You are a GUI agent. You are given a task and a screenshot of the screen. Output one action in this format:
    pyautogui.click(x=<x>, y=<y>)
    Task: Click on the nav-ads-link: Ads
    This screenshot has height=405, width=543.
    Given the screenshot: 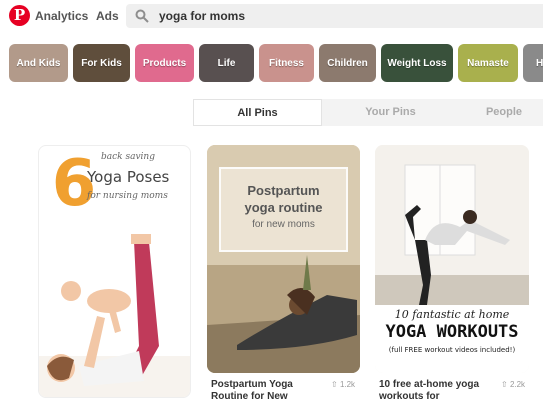 What is the action you would take?
    pyautogui.click(x=107, y=16)
    